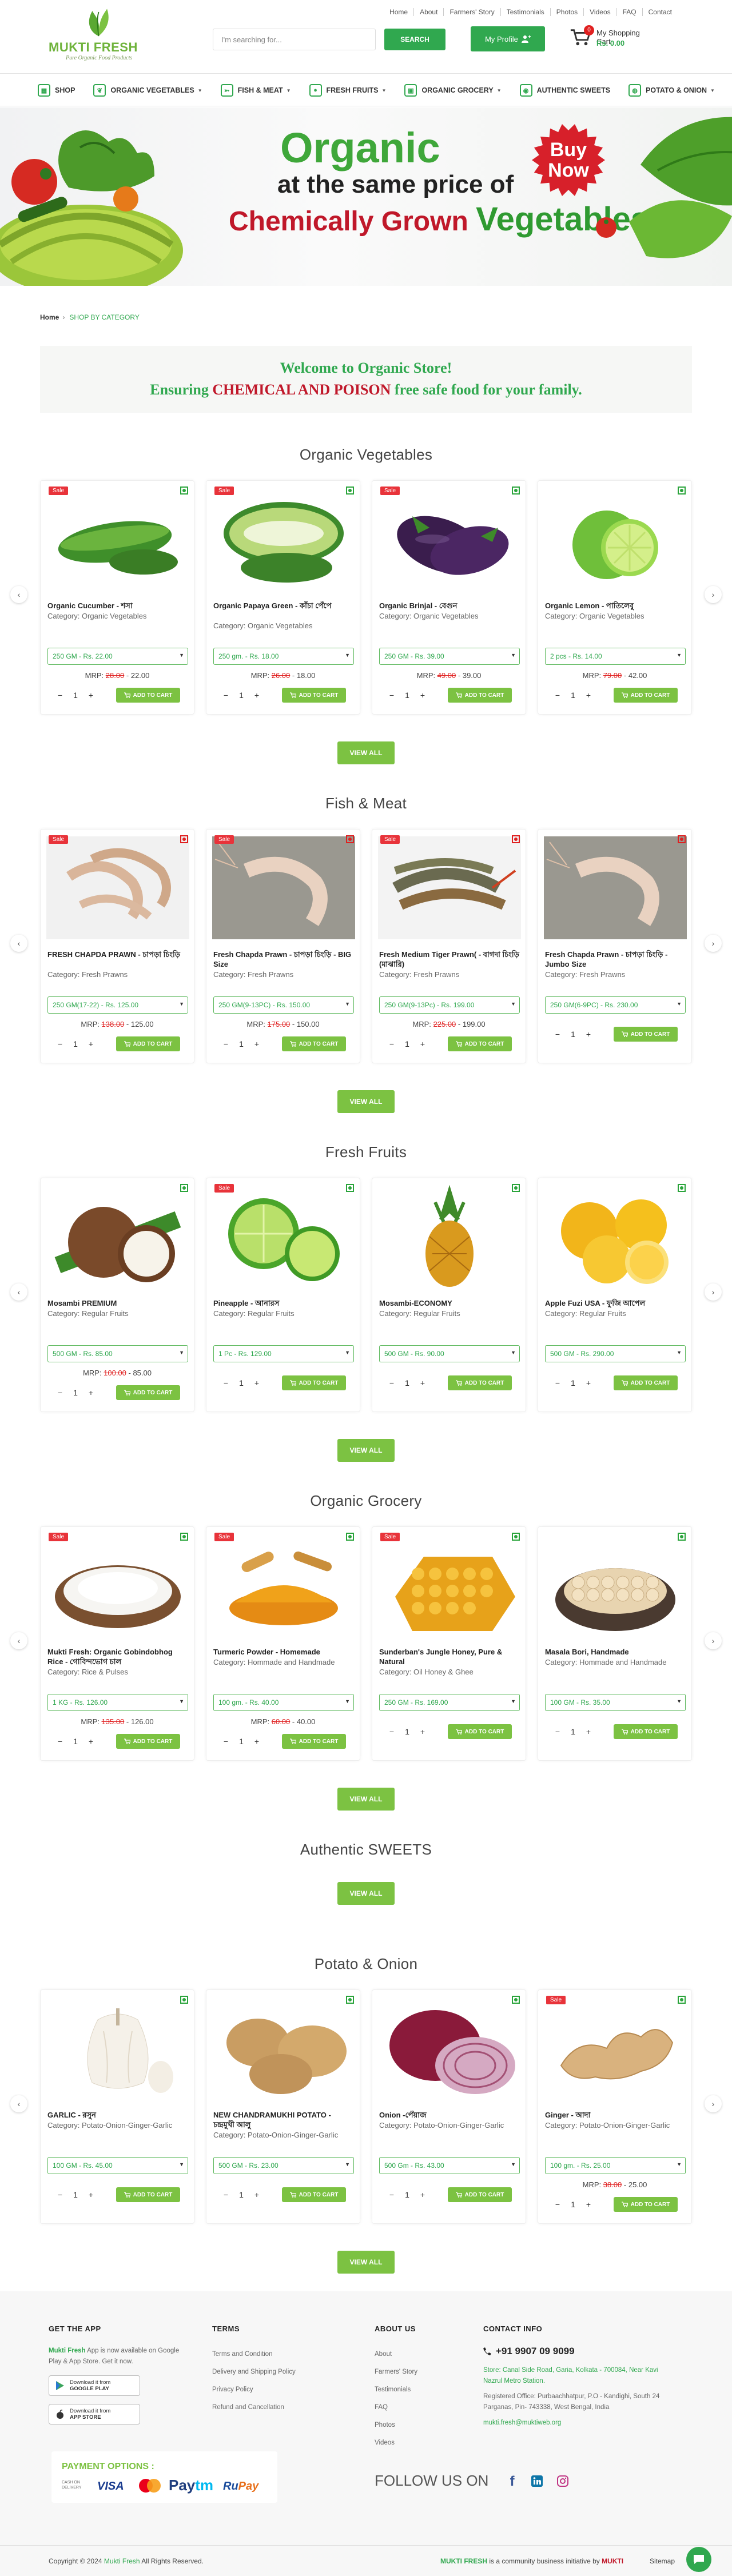  Describe the element at coordinates (615, 1703) in the screenshot. I see `variant-select: 100 GM - Rs. 35.00 ▼` at that location.